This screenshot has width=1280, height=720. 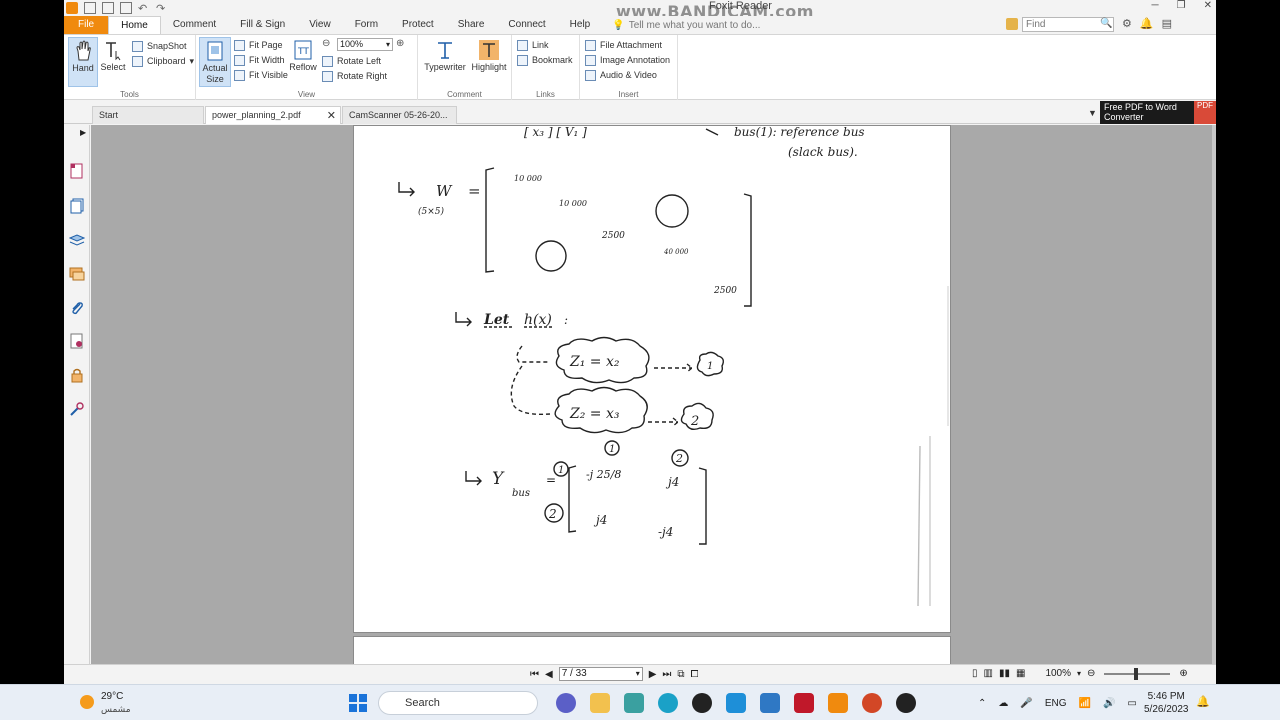 I want to click on continuous-page-icon: ▥, so click(x=988, y=673).